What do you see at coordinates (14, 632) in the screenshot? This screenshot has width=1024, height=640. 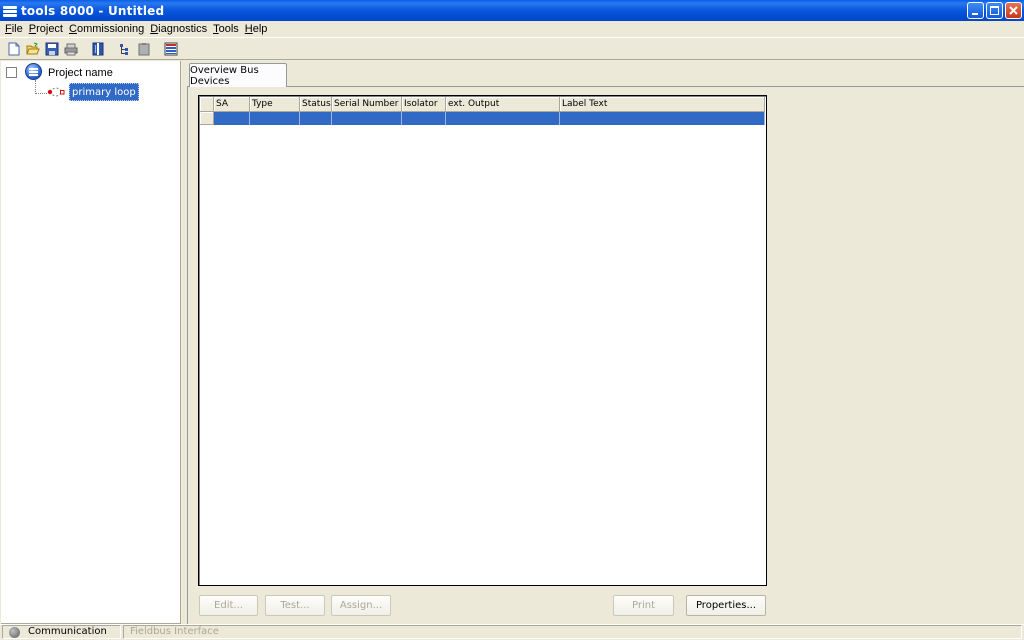 I see `status-led-icon` at bounding box center [14, 632].